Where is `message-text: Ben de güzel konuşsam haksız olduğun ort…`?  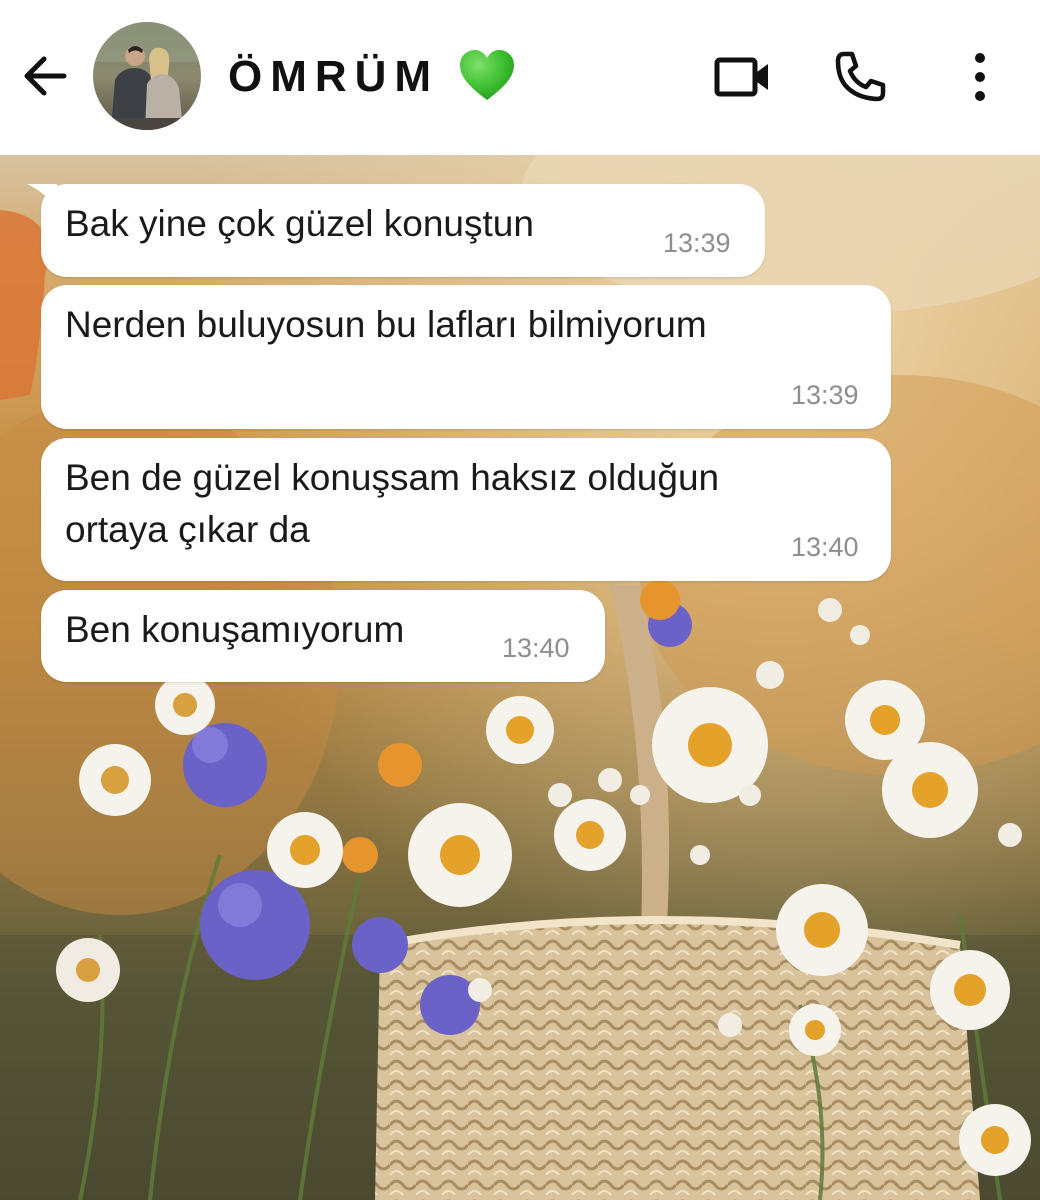
message-text: Ben de güzel konuşsam haksız olduğun ort… is located at coordinates (392, 504).